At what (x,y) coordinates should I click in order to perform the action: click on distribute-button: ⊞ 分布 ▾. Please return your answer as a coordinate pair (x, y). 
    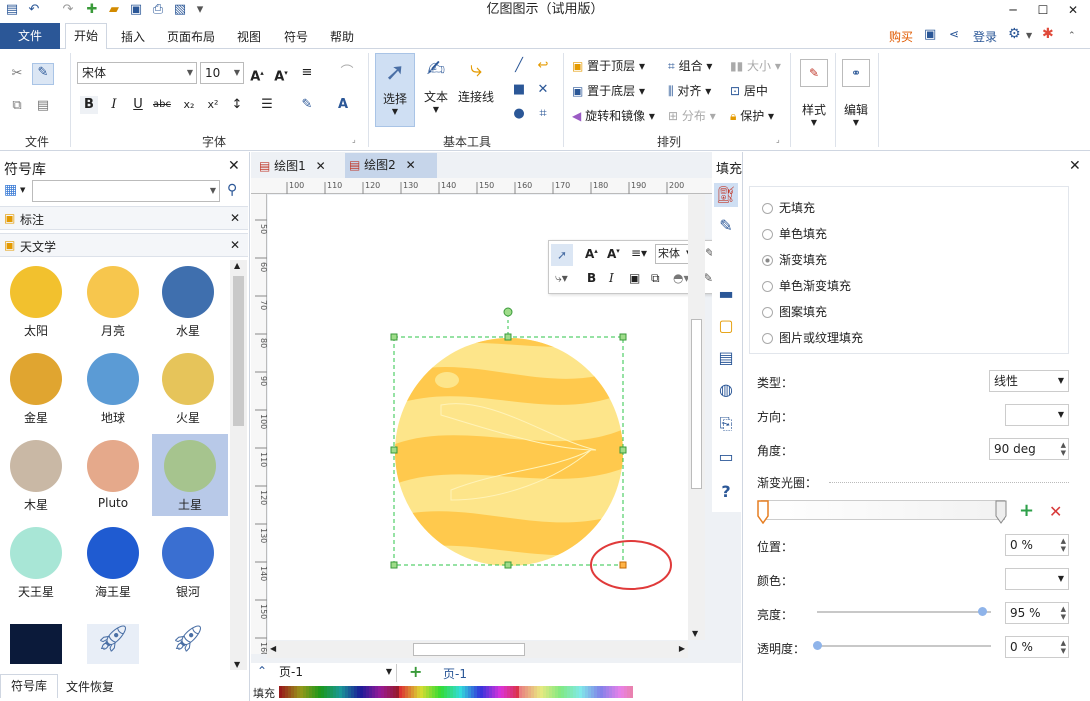
    Looking at the image, I should click on (692, 115).